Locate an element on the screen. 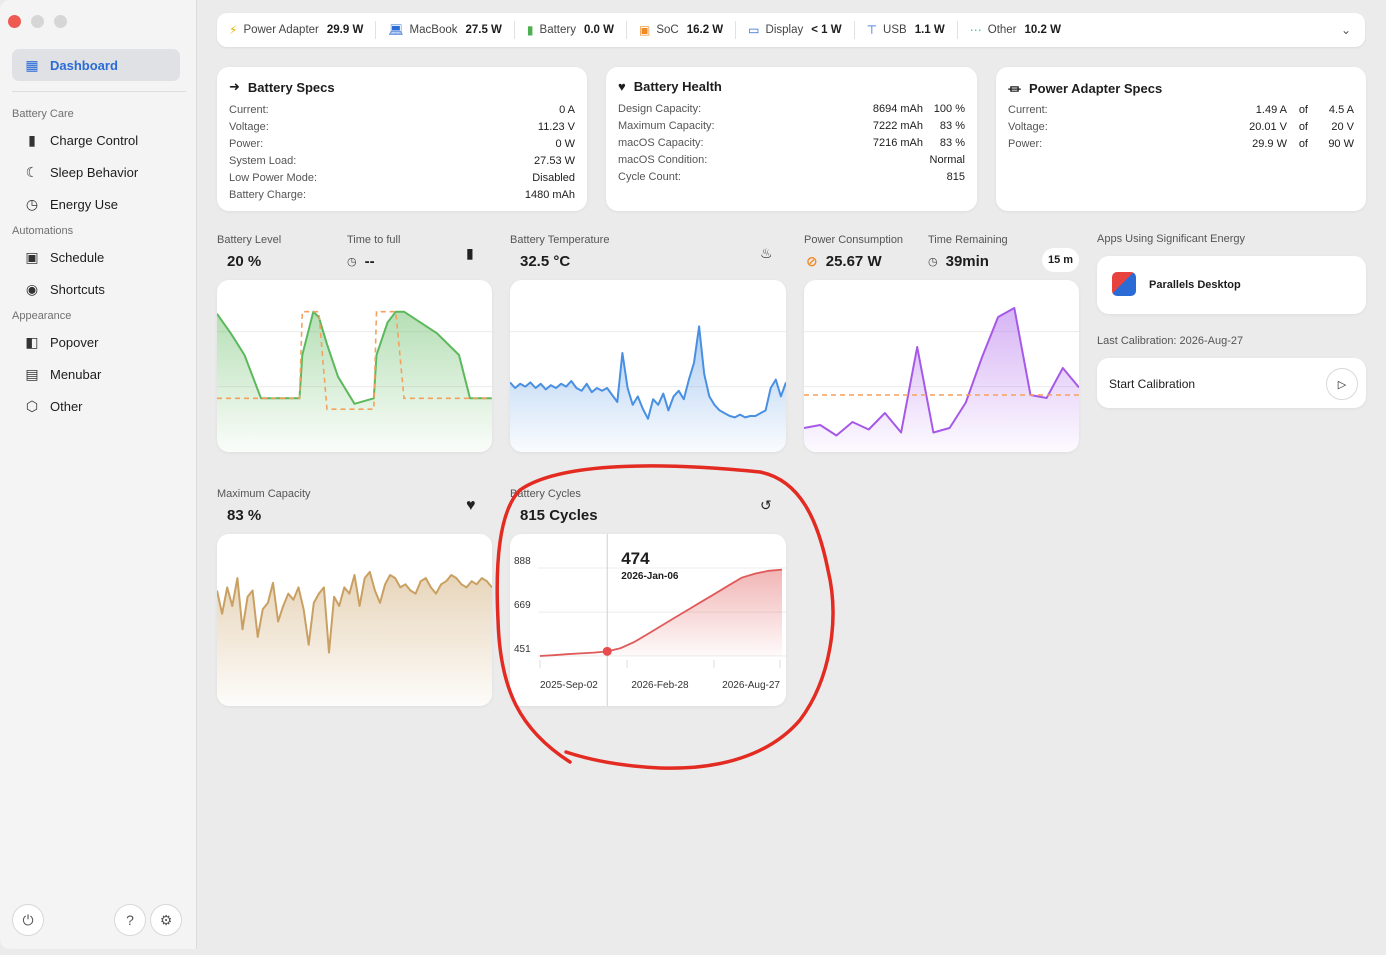 The width and height of the screenshot is (1386, 955). battery-level-label: Battery Level is located at coordinates (249, 240).